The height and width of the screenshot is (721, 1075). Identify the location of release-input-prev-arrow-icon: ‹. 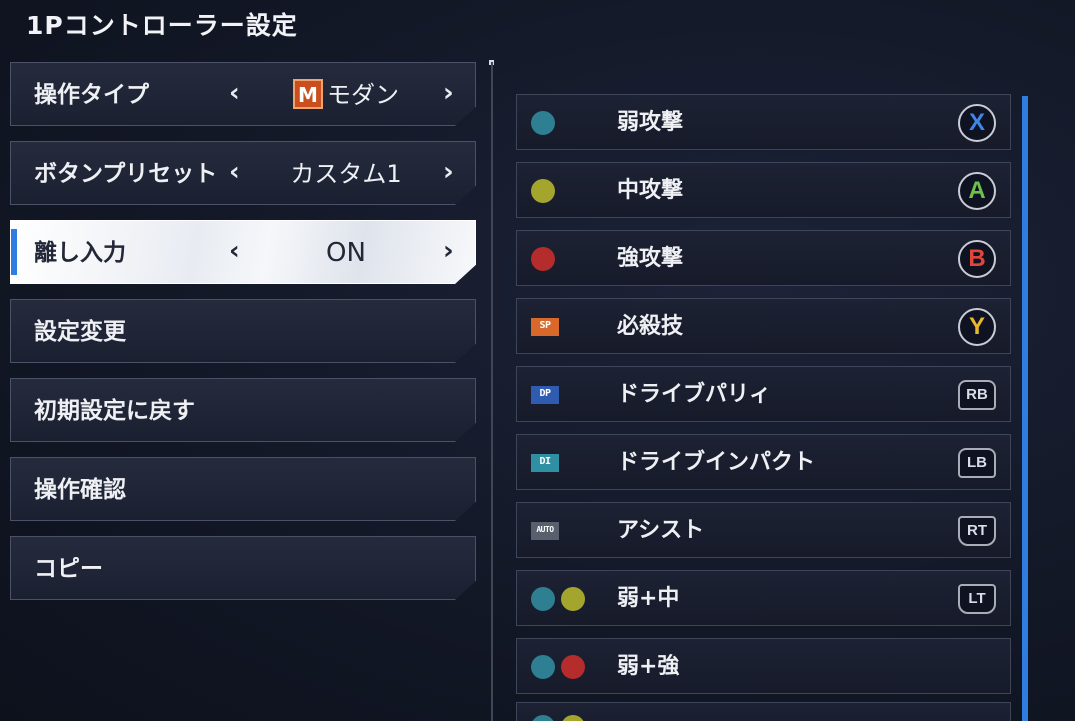
(234, 251).